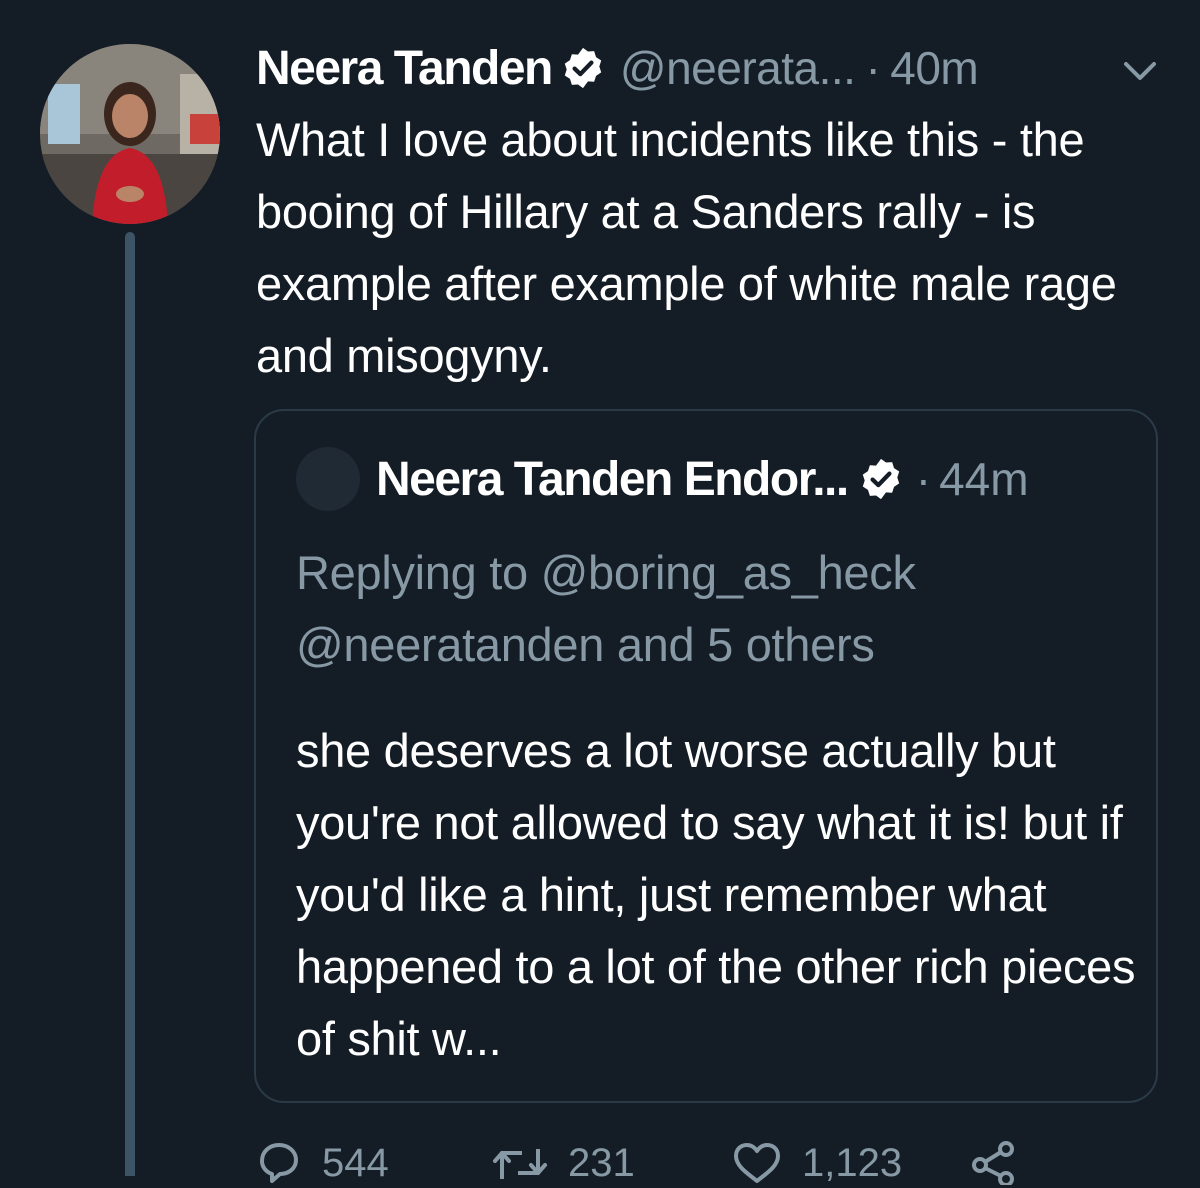 The width and height of the screenshot is (1200, 1188). What do you see at coordinates (520, 1164) in the screenshot?
I see `retweet-icon` at bounding box center [520, 1164].